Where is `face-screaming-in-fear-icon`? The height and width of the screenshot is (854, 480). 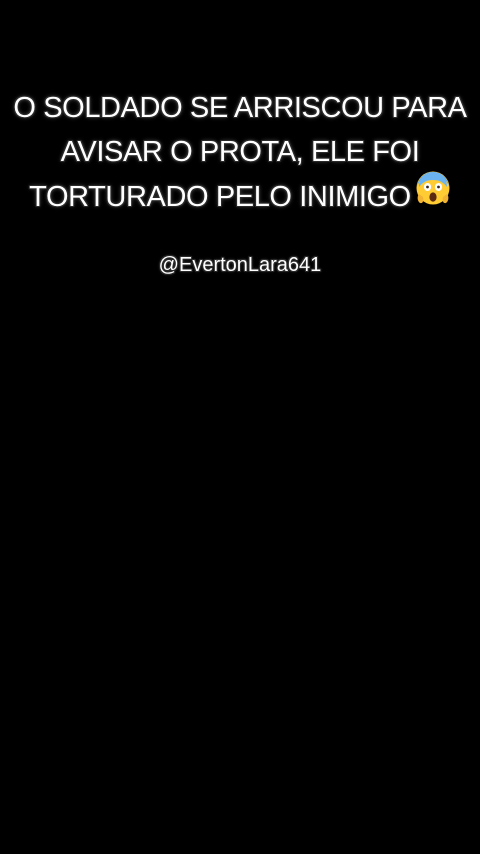 face-screaming-in-fear-icon is located at coordinates (433, 194).